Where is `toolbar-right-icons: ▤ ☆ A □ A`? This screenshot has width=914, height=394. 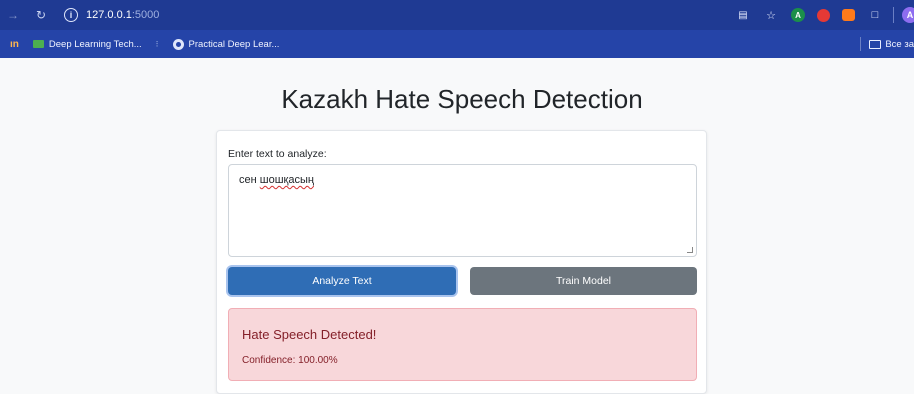 toolbar-right-icons: ▤ ☆ A □ A is located at coordinates (818, 15).